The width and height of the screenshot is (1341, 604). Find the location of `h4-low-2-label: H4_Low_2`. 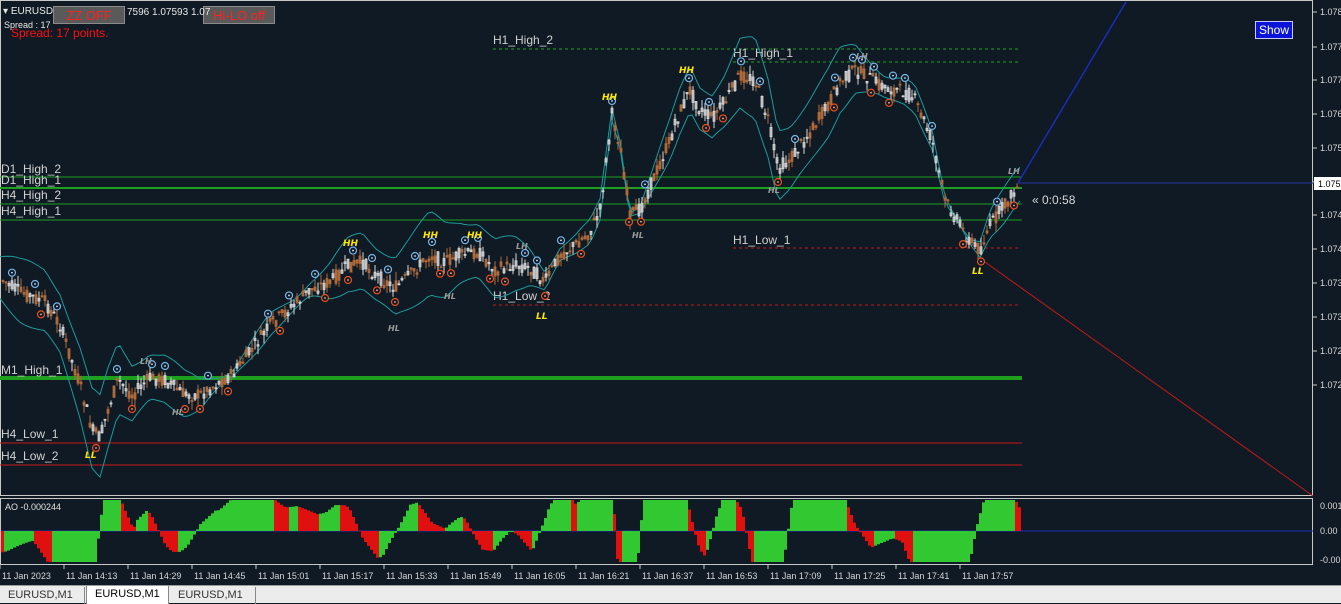

h4-low-2-label: H4_Low_2 is located at coordinates (30, 456).